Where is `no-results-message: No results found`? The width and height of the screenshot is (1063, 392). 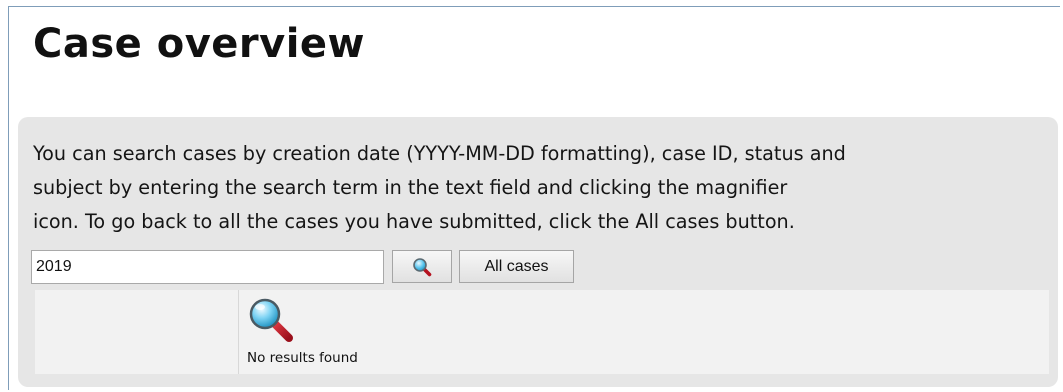 no-results-message: No results found is located at coordinates (302, 358).